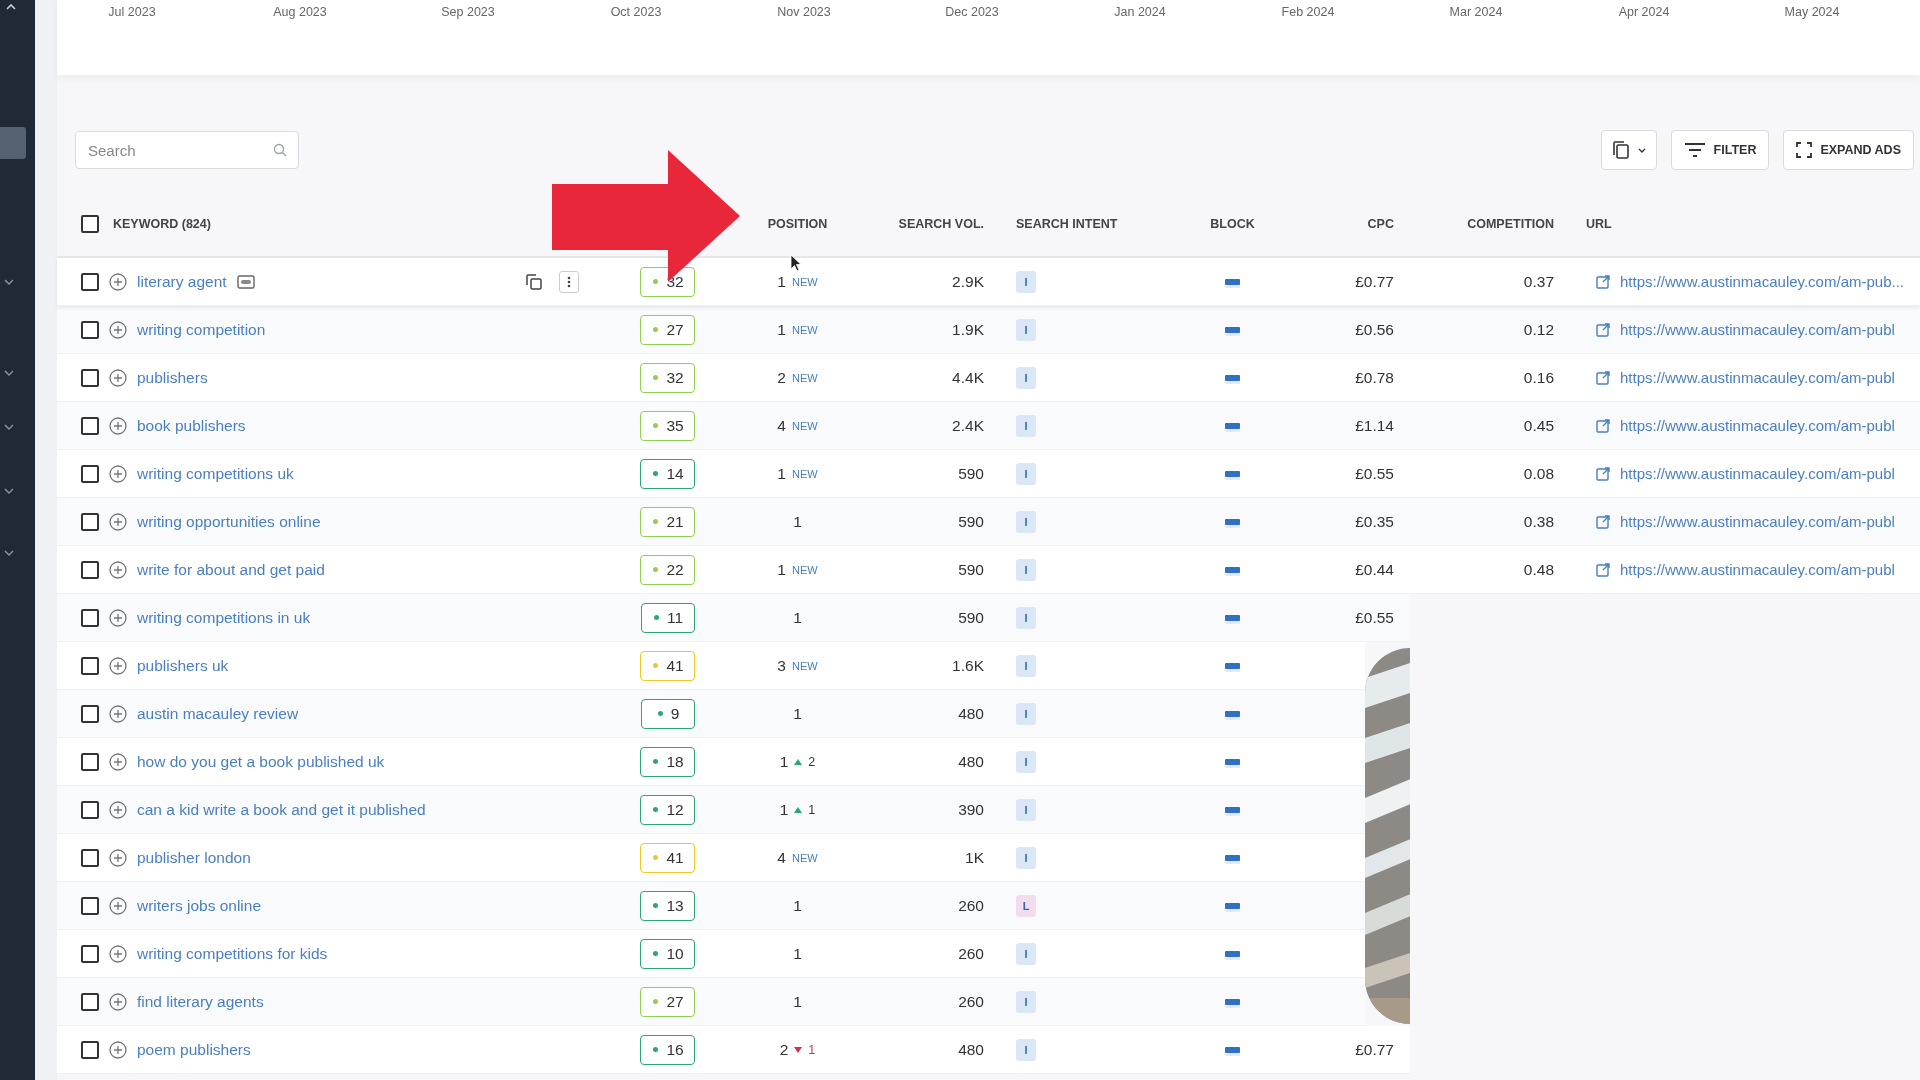 The height and width of the screenshot is (1080, 1920). What do you see at coordinates (194, 857) in the screenshot?
I see `keyword-link: publisher london` at bounding box center [194, 857].